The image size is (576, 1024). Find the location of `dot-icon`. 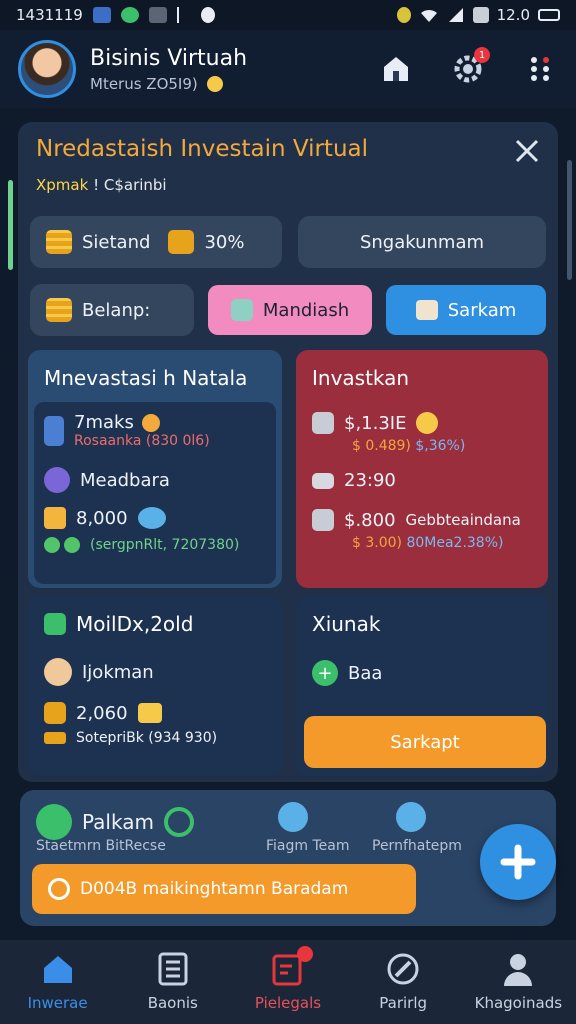

dot-icon is located at coordinates (52, 545).